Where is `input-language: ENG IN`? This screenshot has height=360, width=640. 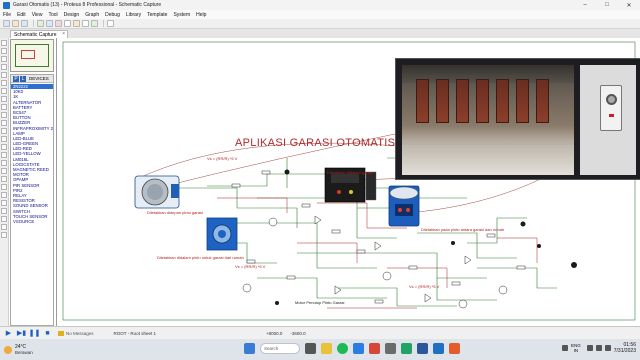 input-language: ENG IN is located at coordinates (576, 348).